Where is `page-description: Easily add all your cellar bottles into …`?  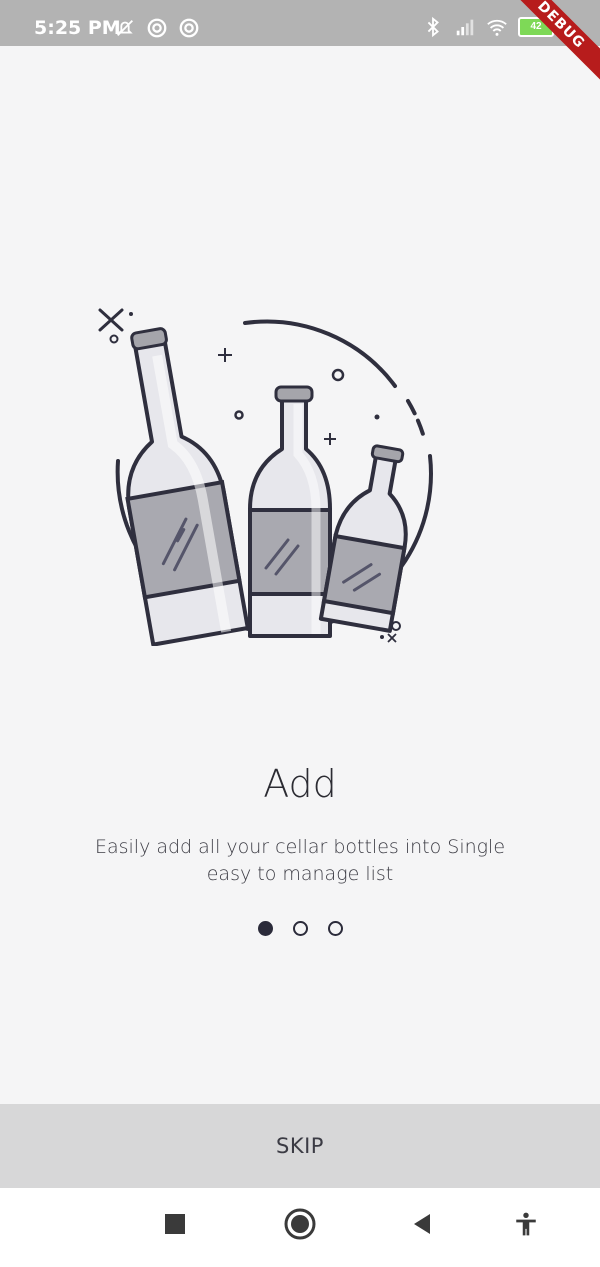 page-description: Easily add all your cellar bottles into … is located at coordinates (300, 860).